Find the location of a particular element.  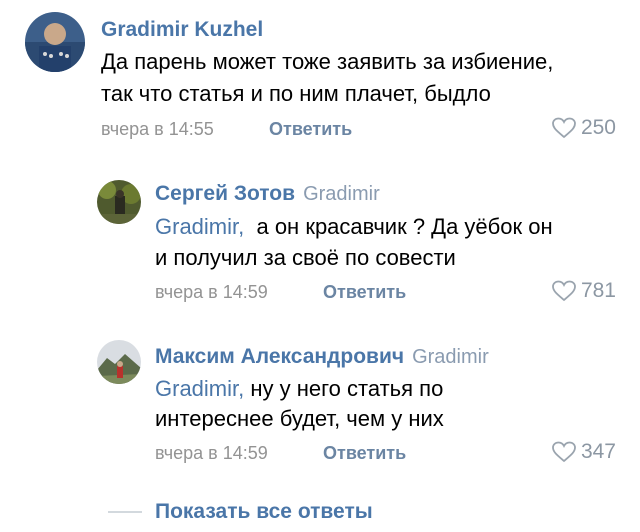

like-button: 347 is located at coordinates (583, 452).